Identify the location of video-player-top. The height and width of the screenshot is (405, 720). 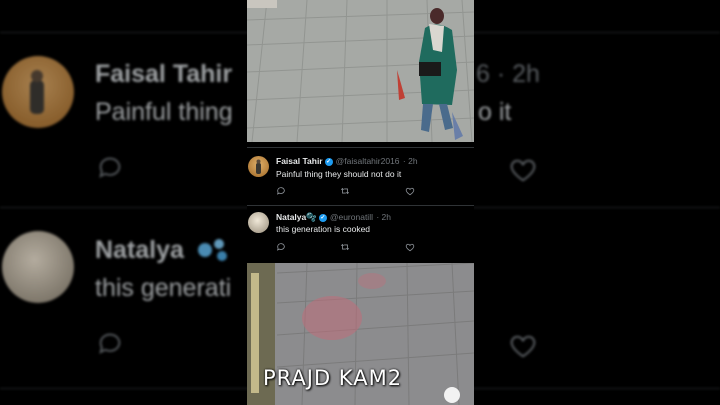
(360, 71).